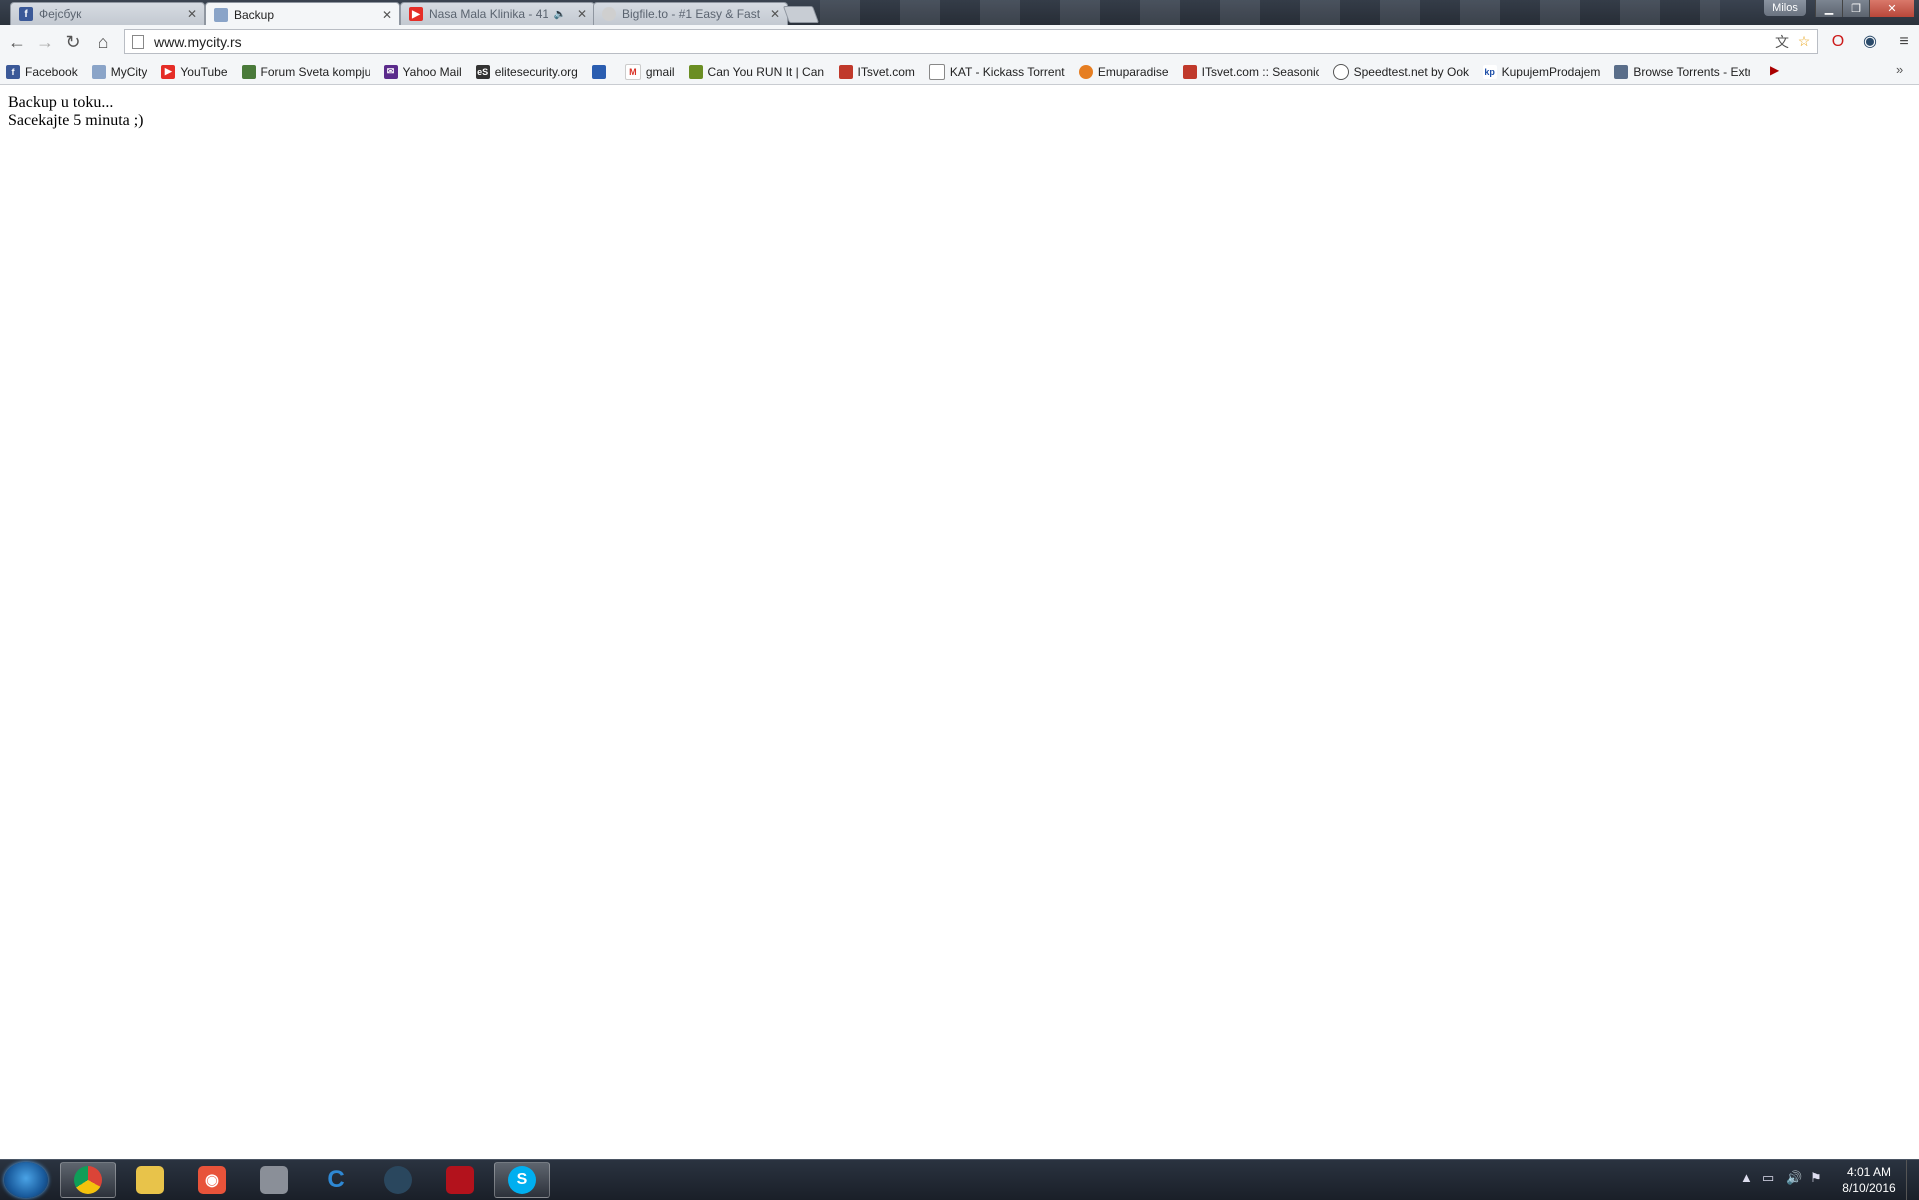  Describe the element at coordinates (482, 71) in the screenshot. I see `es-icon: eS` at that location.